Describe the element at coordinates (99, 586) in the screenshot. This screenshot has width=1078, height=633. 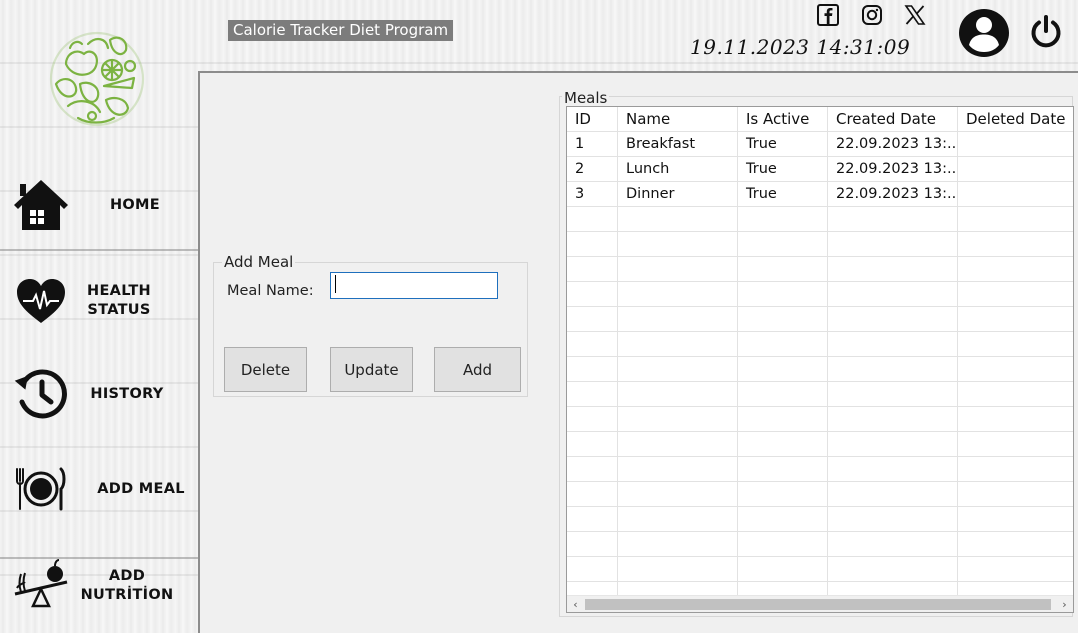
I see `sidebar-item-add-nutrition: ADD NUTRİTİON` at that location.